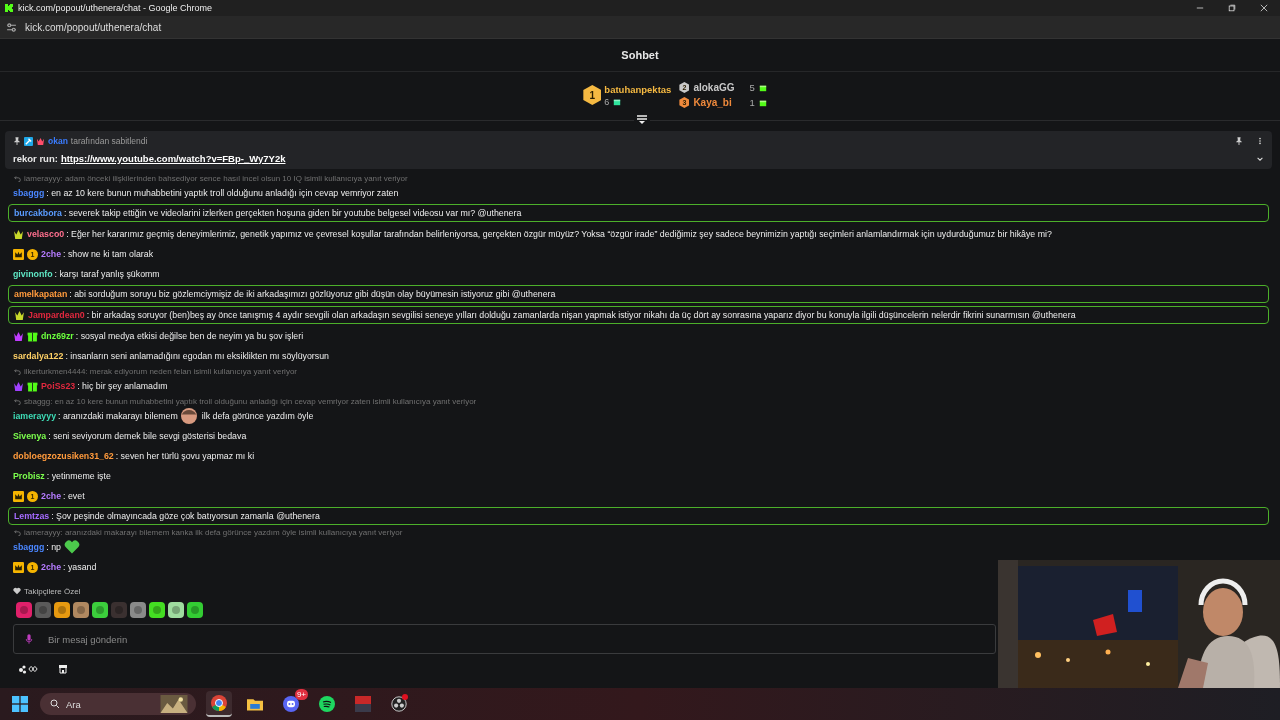 The height and width of the screenshot is (720, 1280). What do you see at coordinates (292, 213) in the screenshot?
I see `message-text: : severek takip ettiğin ve videolarini izlerken gerçekten hoşuna giden bir youtube belgesel videosu var mı? @uthenera` at bounding box center [292, 213].